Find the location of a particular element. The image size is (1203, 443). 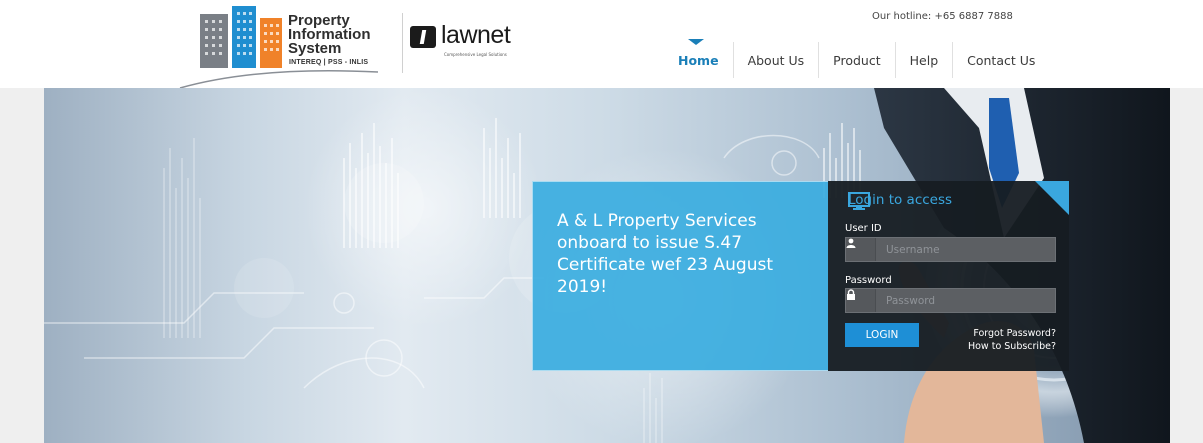

how-to-subscribe-link: How to Subscribe? is located at coordinates (1012, 346).